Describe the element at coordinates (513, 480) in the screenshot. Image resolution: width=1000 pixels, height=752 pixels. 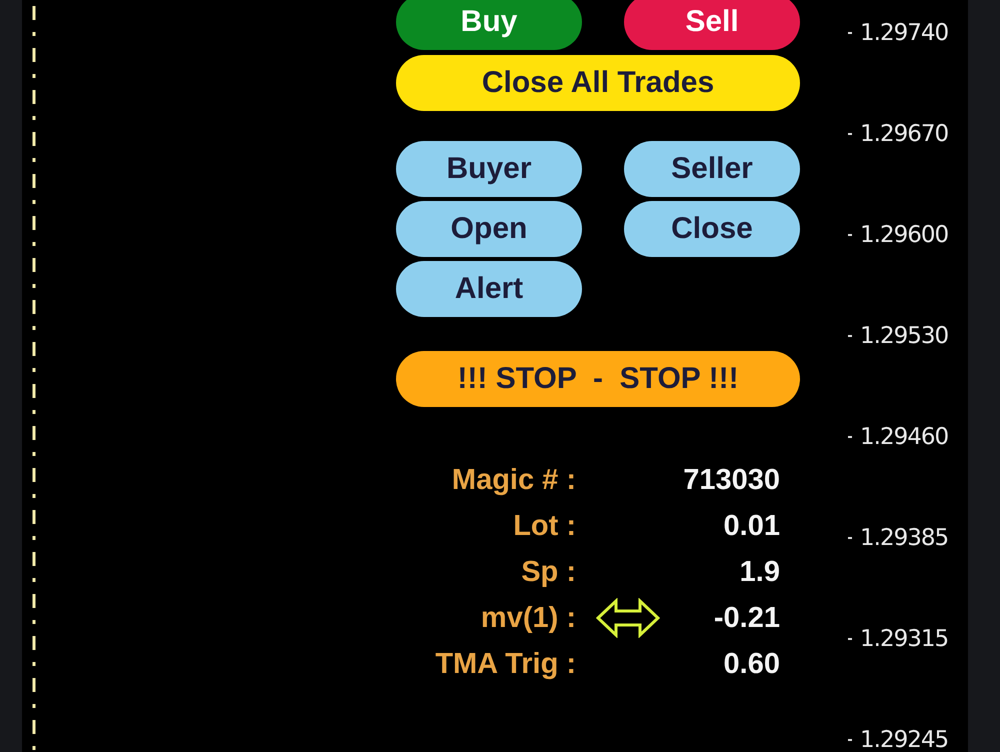
I see `info-label: Magic # :` at that location.